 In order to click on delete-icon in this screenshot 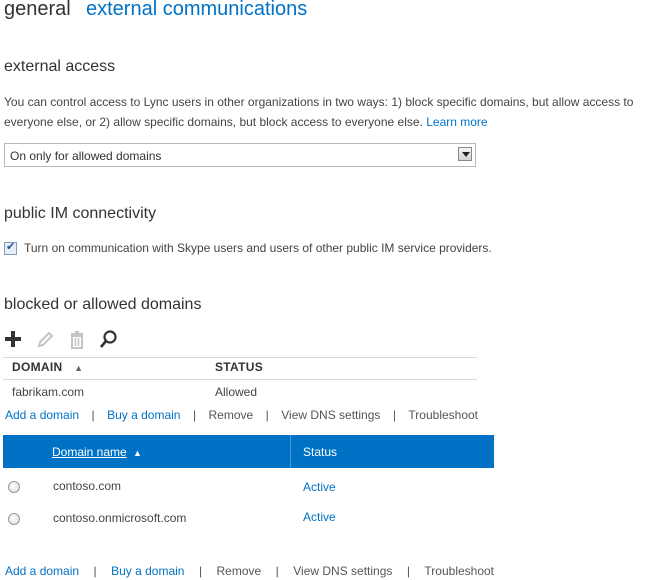, I will do `click(77, 340)`.